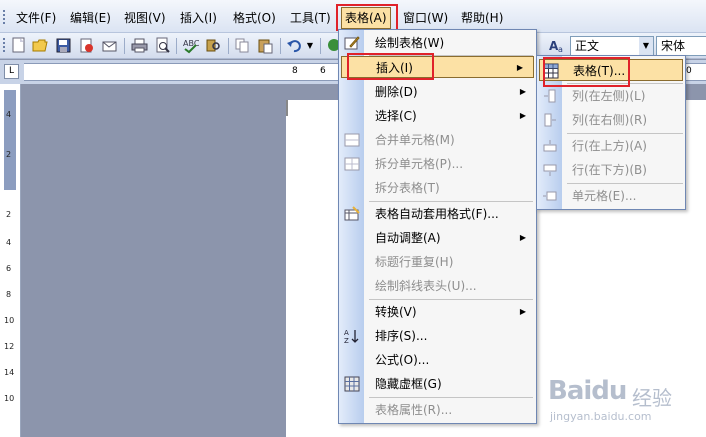 The height and width of the screenshot is (437, 706). Describe the element at coordinates (550, 146) in the screenshot. I see `row-above-icon` at that location.